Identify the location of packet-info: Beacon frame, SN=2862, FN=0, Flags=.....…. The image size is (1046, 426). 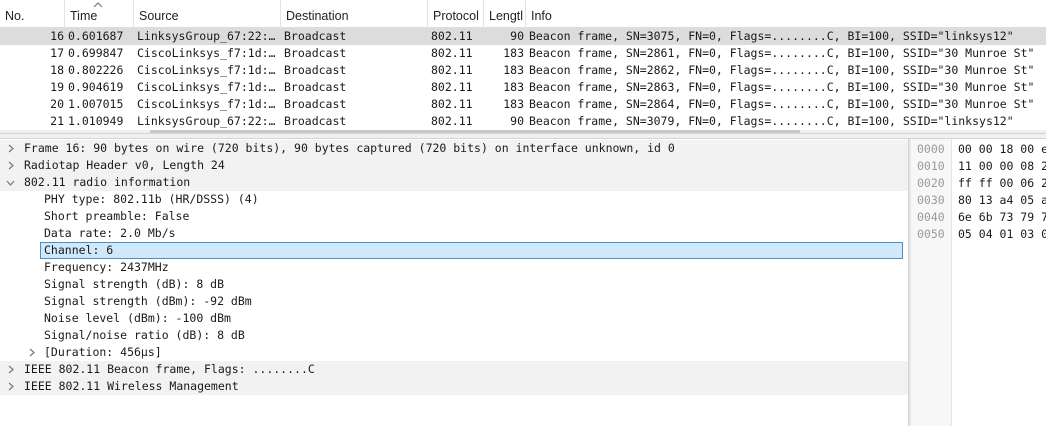
(782, 70).